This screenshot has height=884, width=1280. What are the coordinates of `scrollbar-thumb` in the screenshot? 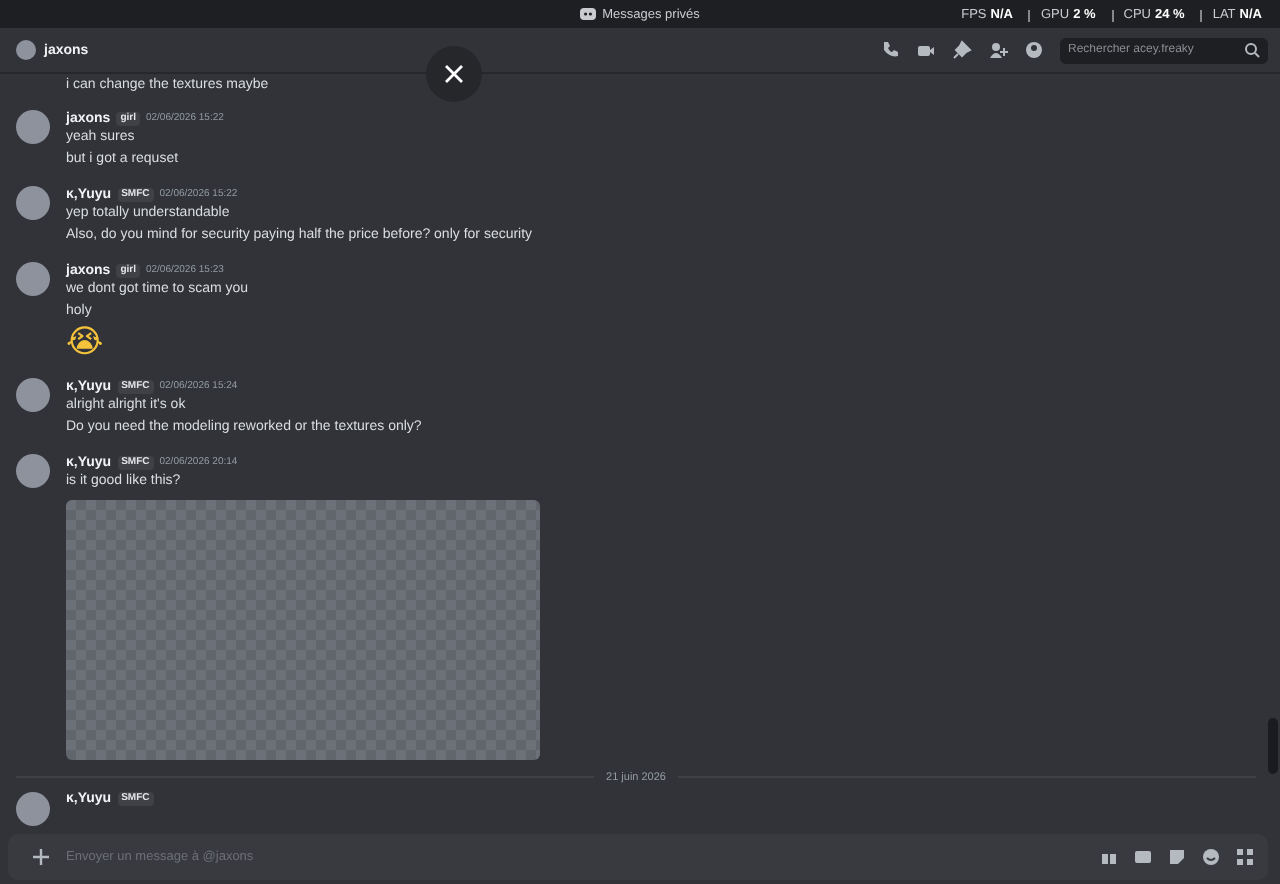 It's located at (1273, 746).